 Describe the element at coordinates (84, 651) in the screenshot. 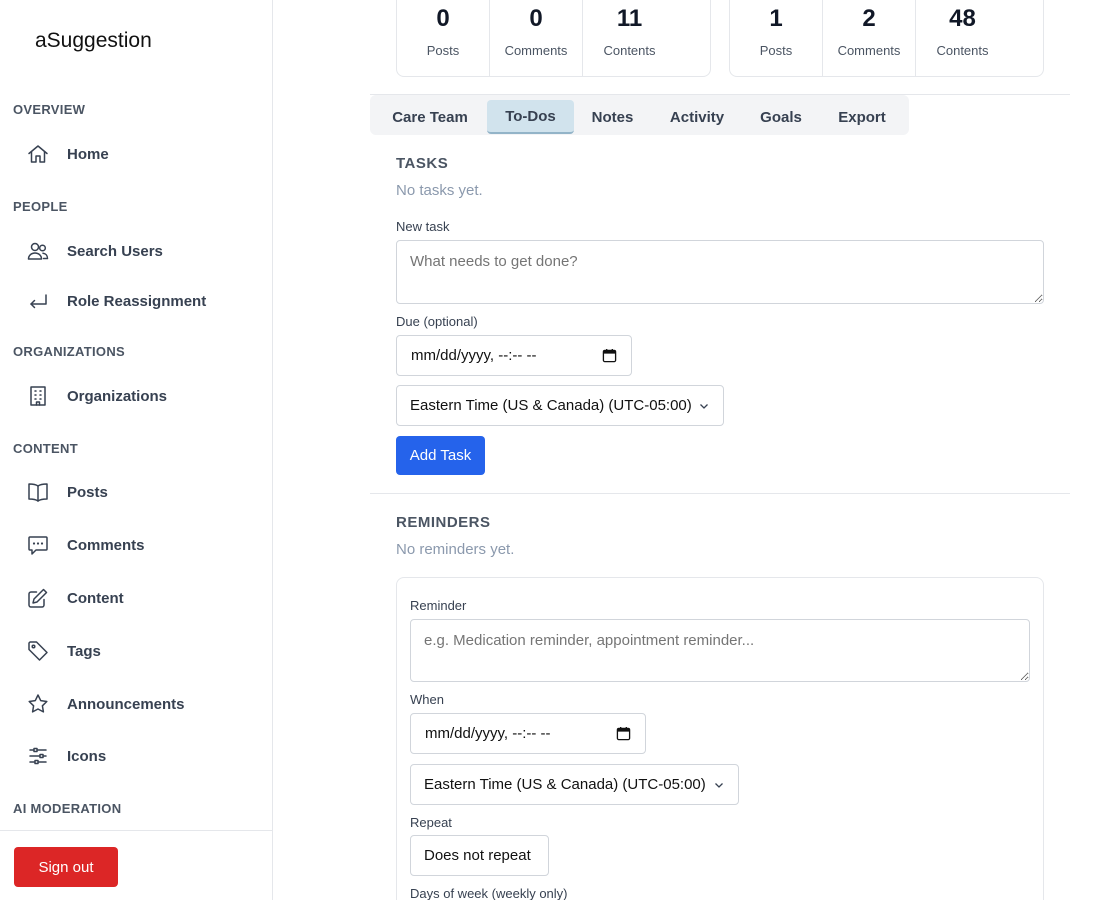

I see `sidebar-item-label: Tags` at that location.